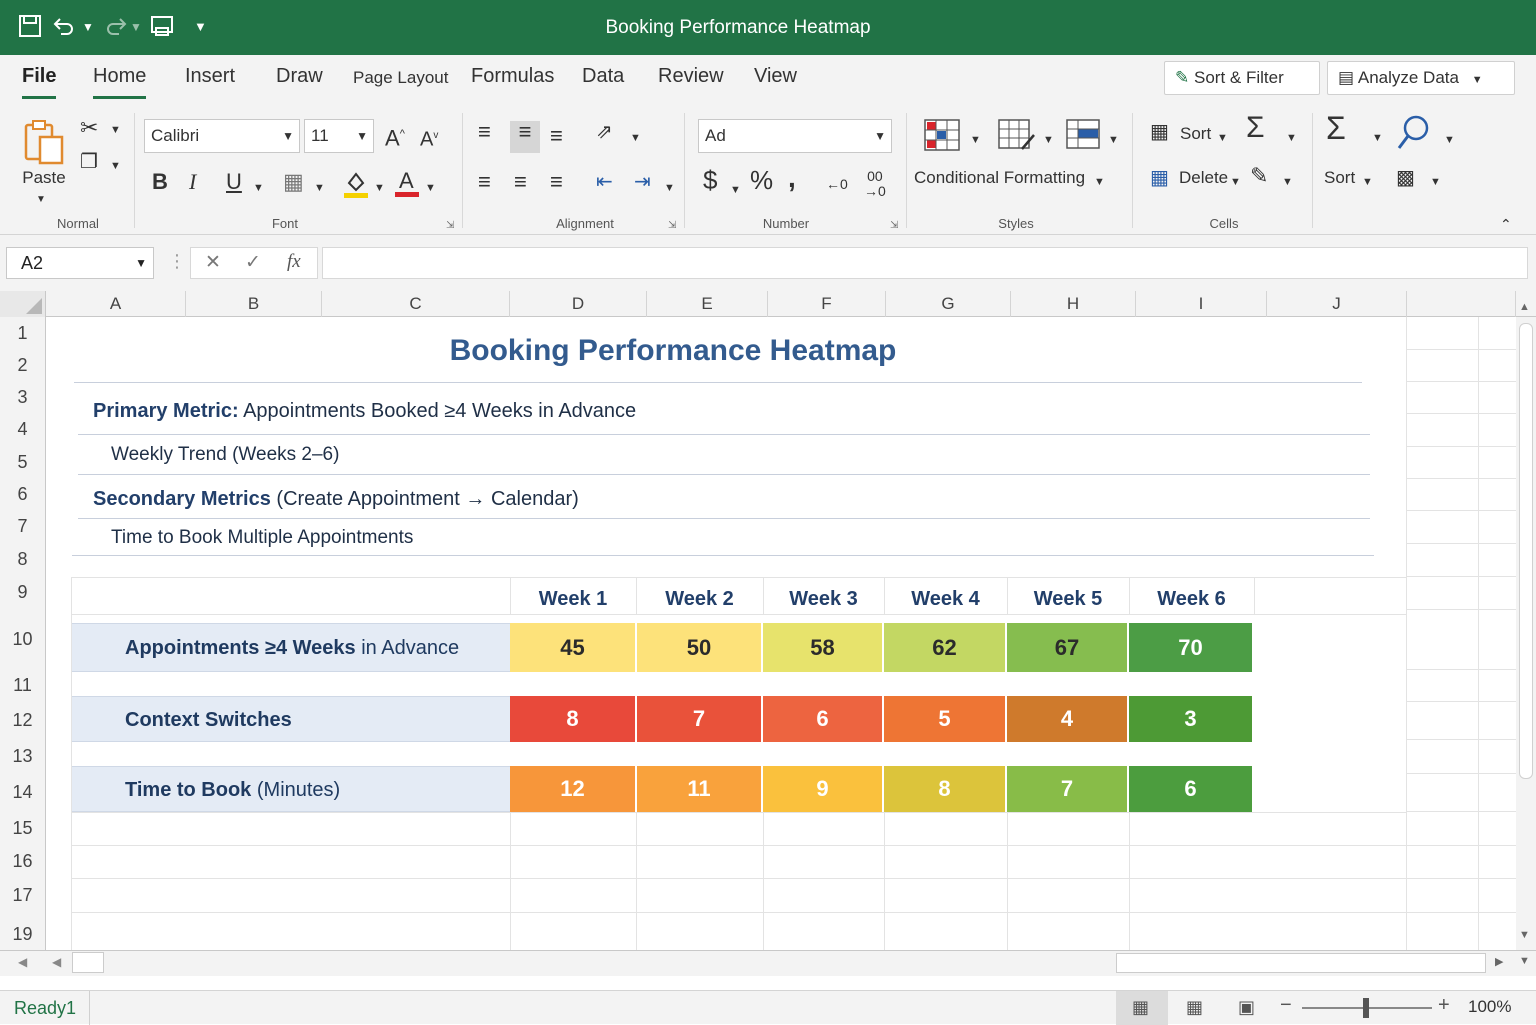  What do you see at coordinates (23, 559) in the screenshot?
I see `row-header-8: 8` at bounding box center [23, 559].